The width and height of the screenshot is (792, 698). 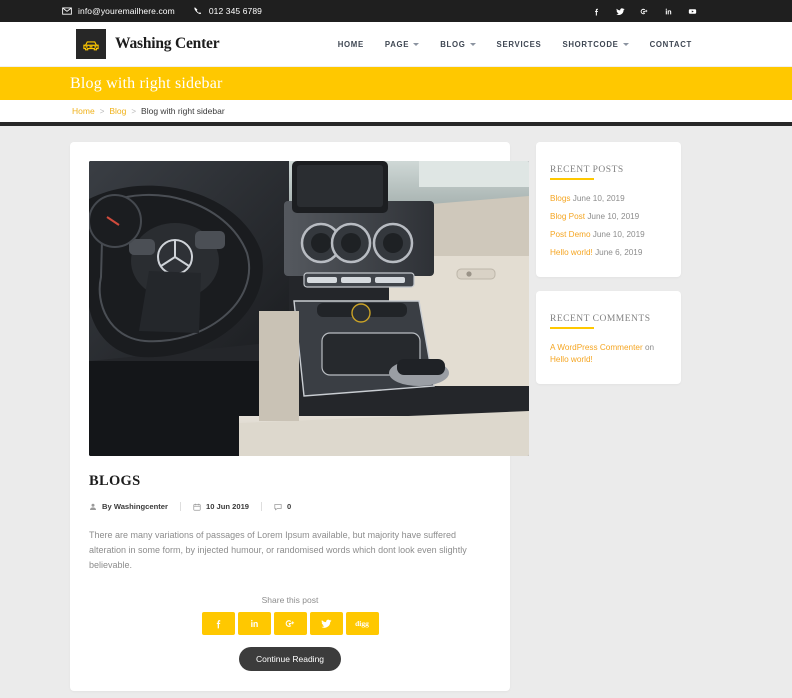 I want to click on page-title: Blog with right sidebar, so click(x=146, y=83).